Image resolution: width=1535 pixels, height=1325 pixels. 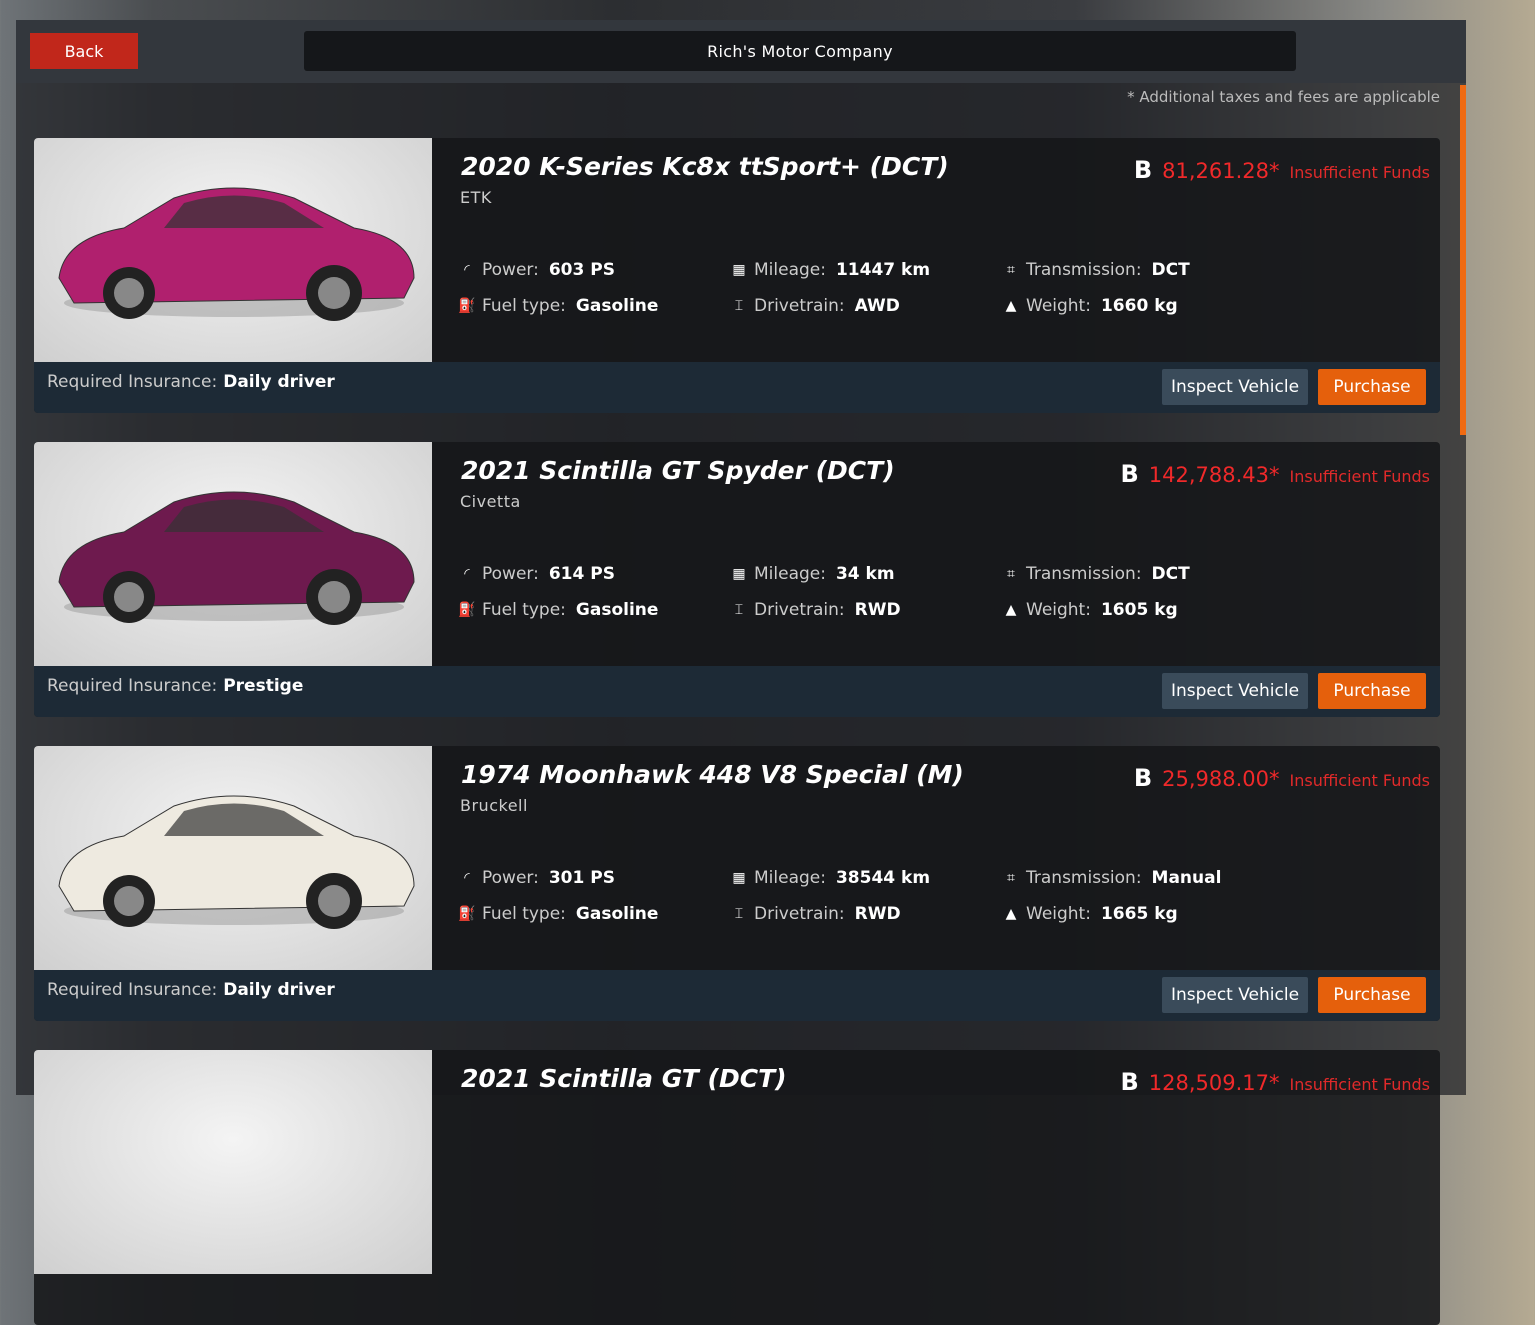 What do you see at coordinates (535, 574) in the screenshot?
I see `spec-power: ◜ Power: 614 PS` at bounding box center [535, 574].